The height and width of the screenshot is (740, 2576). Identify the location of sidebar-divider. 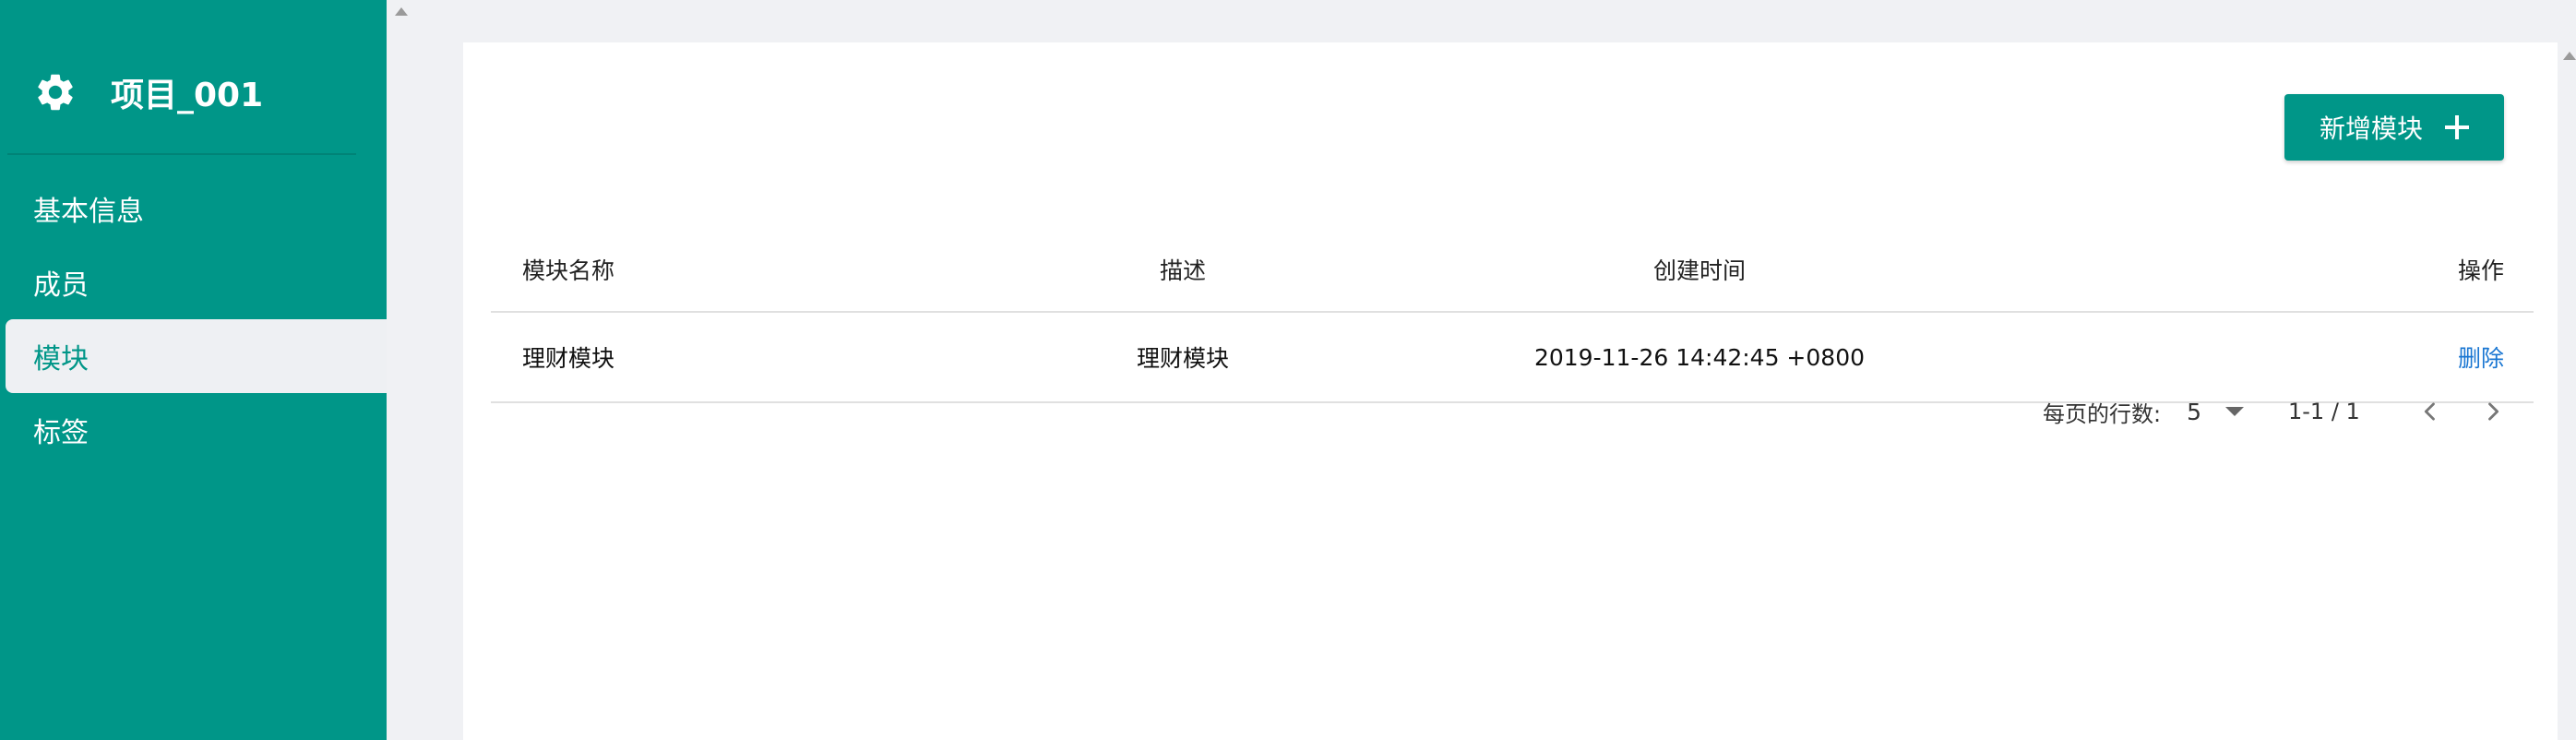
(181, 154).